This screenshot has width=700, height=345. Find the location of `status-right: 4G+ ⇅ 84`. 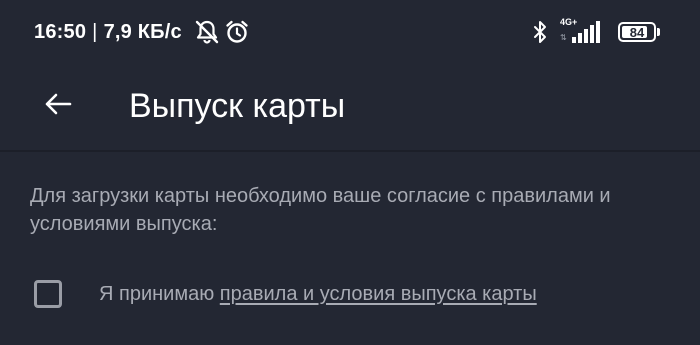

status-right: 4G+ ⇅ 84 is located at coordinates (596, 31).